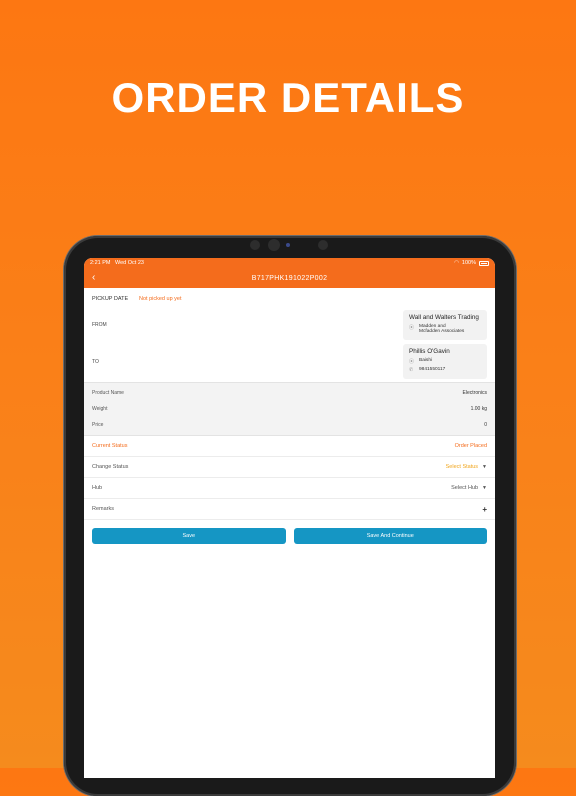 The image size is (576, 796). Describe the element at coordinates (274, 245) in the screenshot. I see `camera-icon` at that location.